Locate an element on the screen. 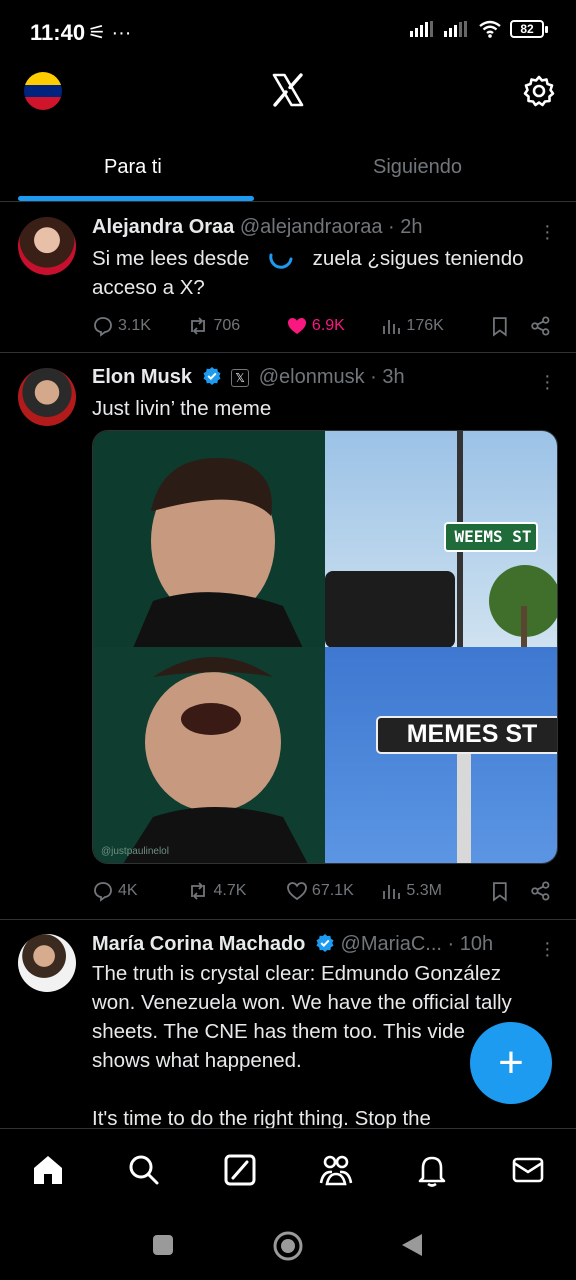  tweet-header: Alejandra Oraa @alejandraoraa · 2h is located at coordinates (257, 227).